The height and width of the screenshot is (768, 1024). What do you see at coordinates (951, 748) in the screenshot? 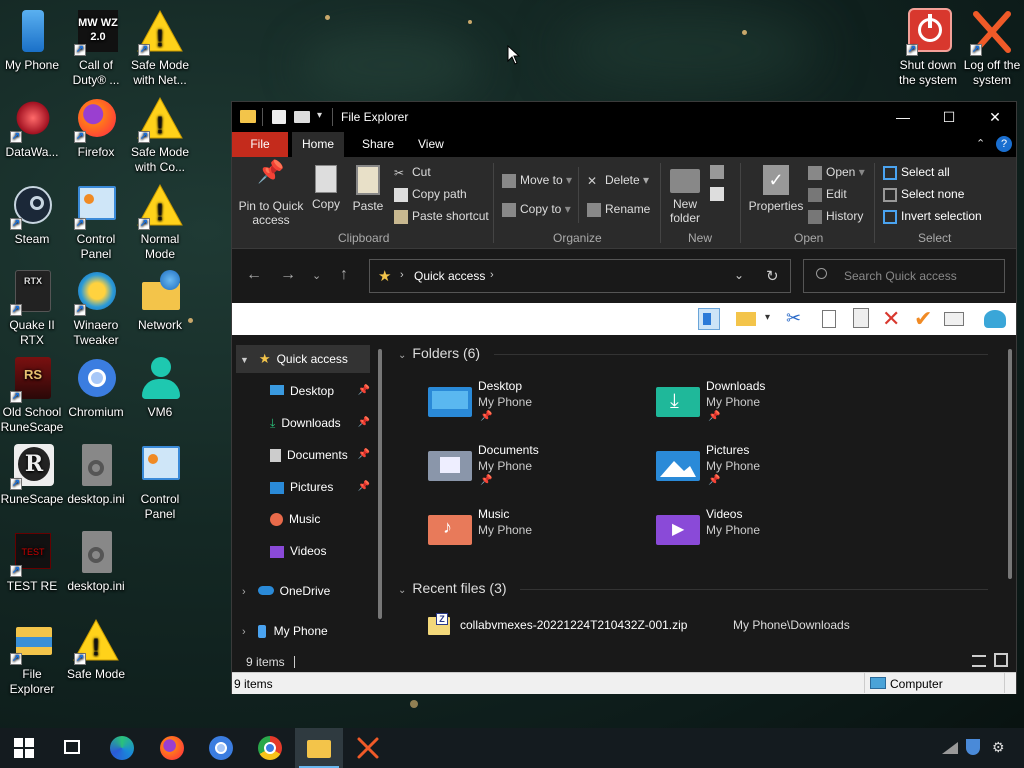
I see `network-disconnected-icon` at bounding box center [951, 748].